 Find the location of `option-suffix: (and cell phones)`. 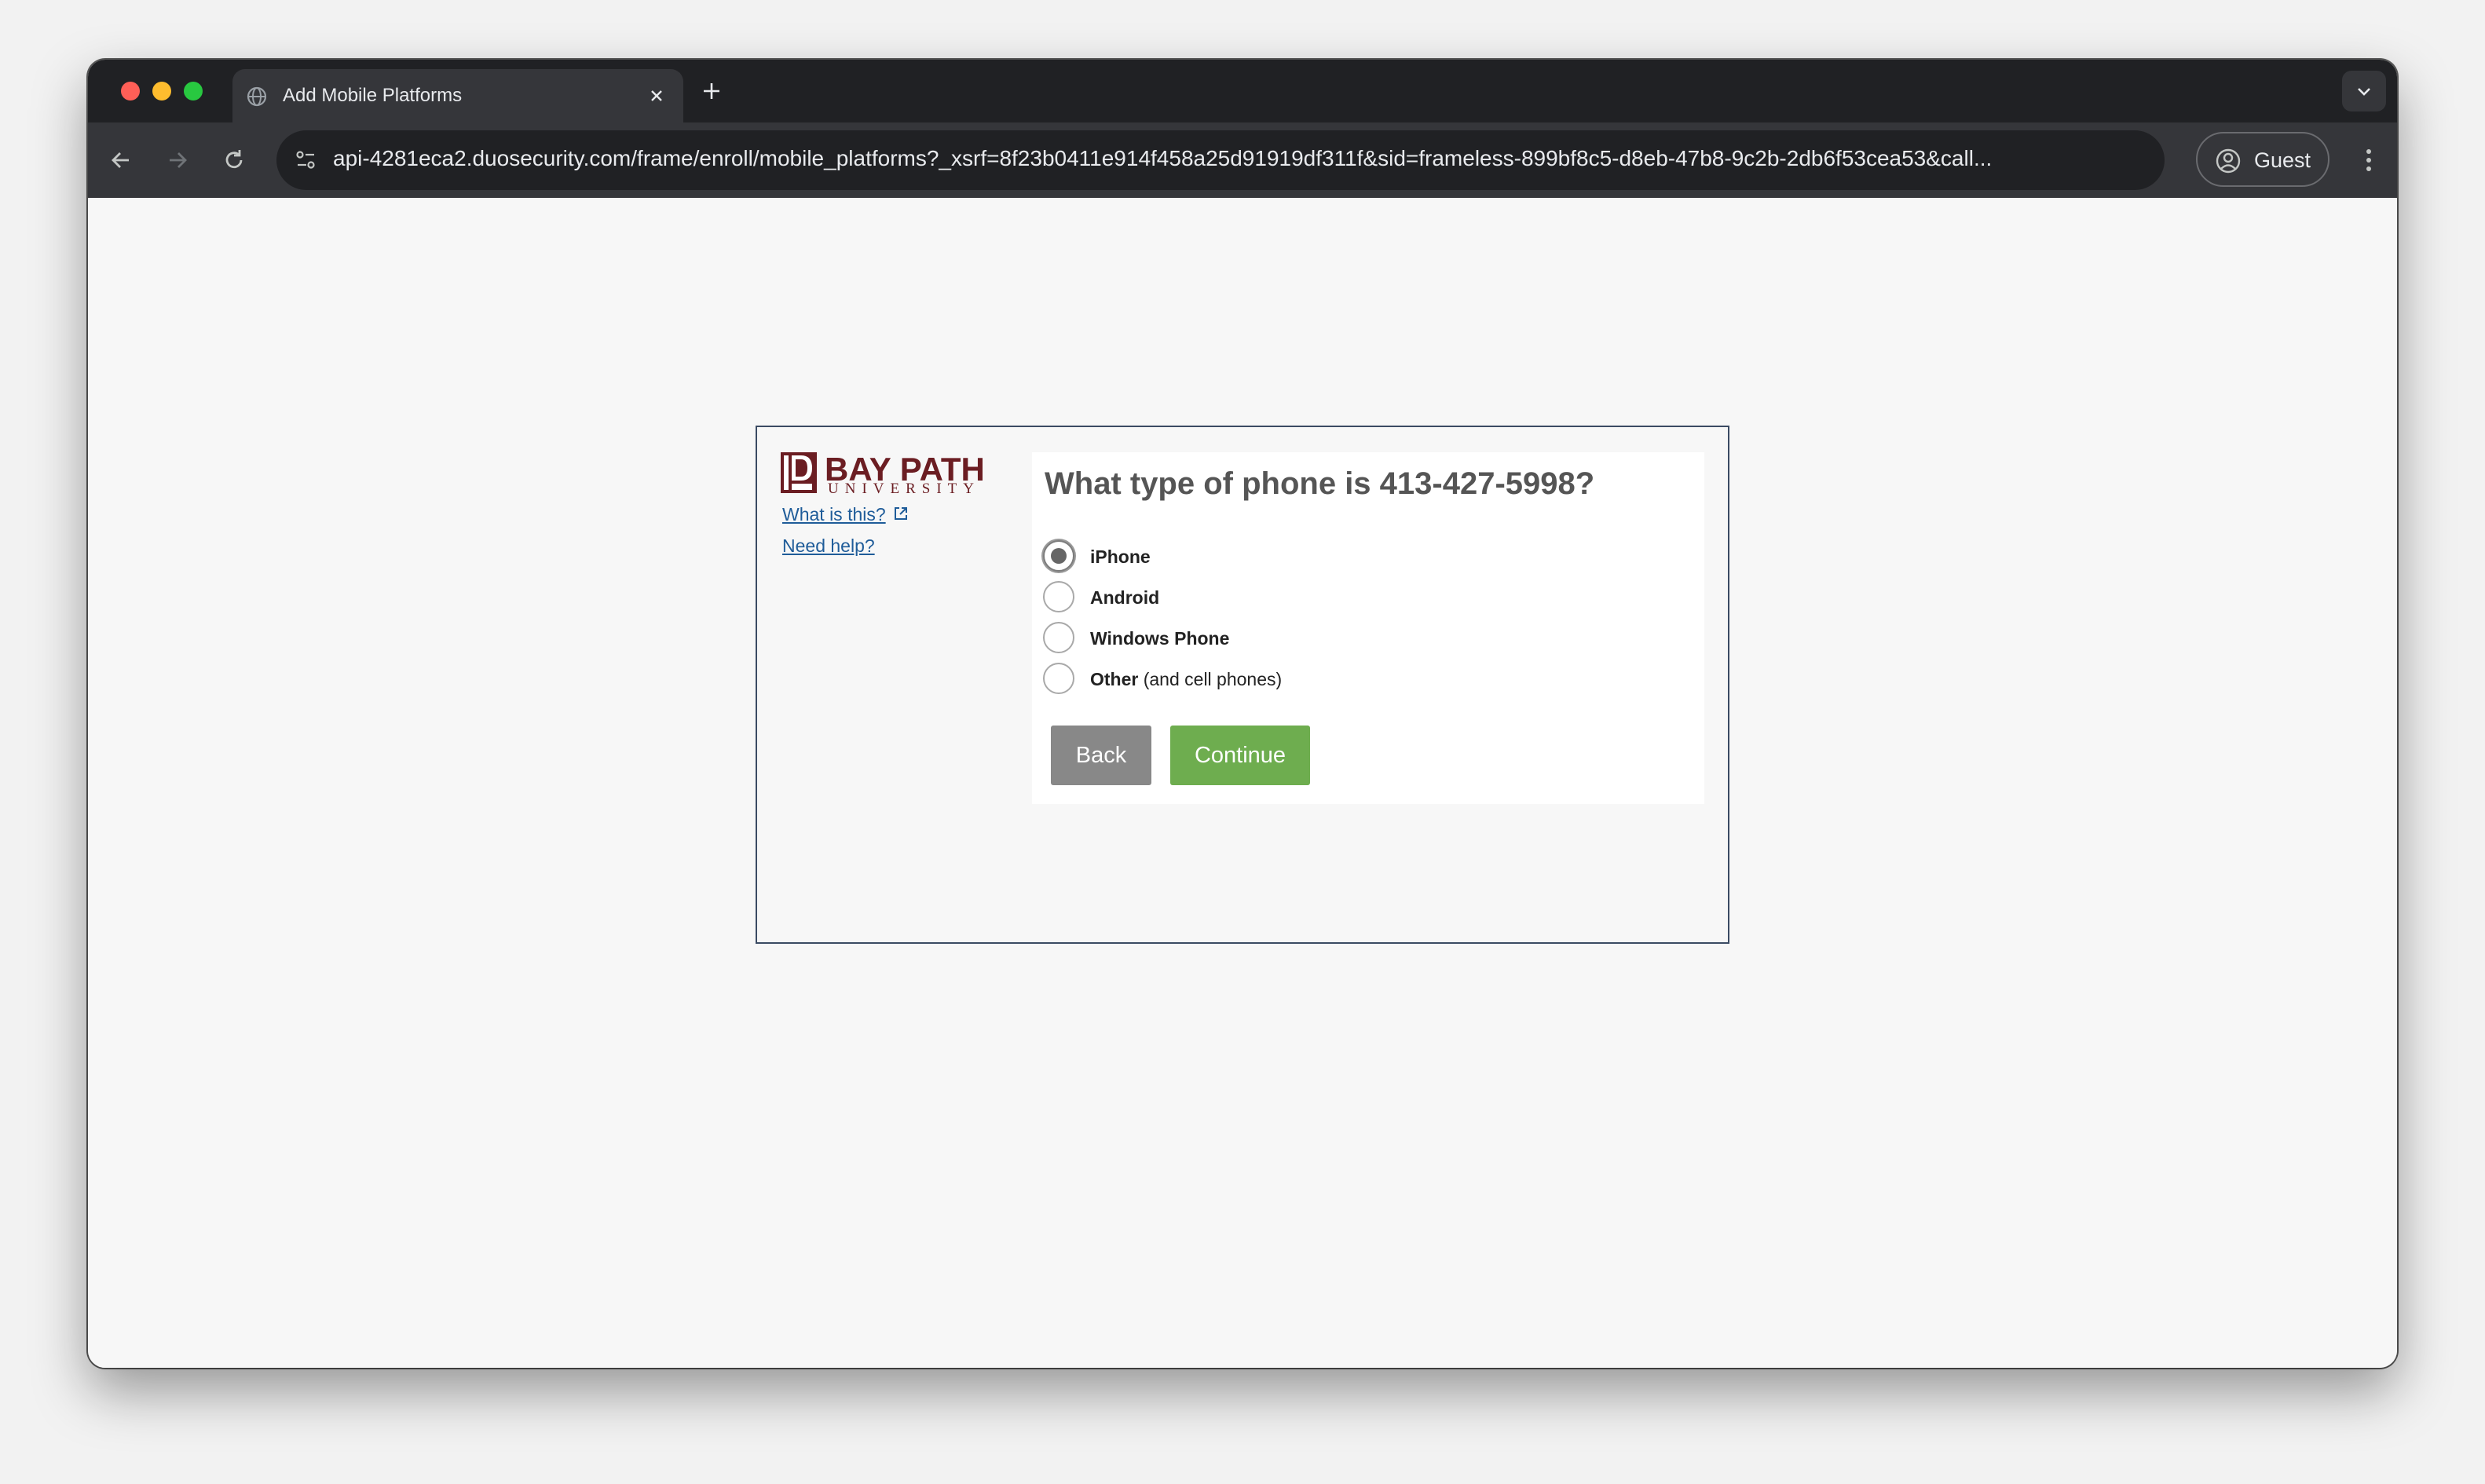

option-suffix: (and cell phones) is located at coordinates (1213, 679).